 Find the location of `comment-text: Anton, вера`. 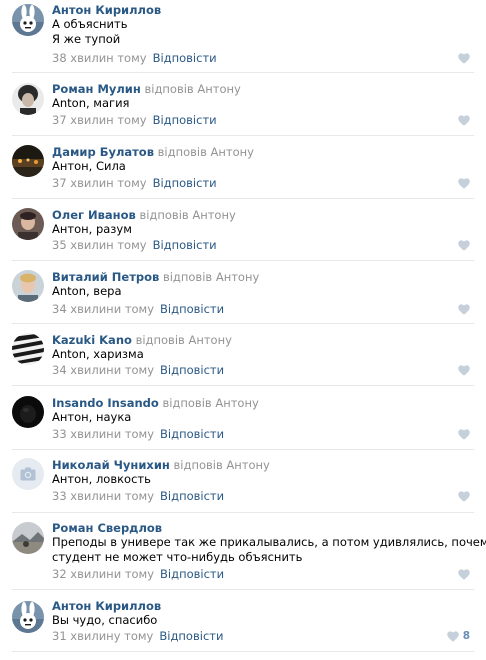

comment-text: Anton, вера is located at coordinates (87, 291).